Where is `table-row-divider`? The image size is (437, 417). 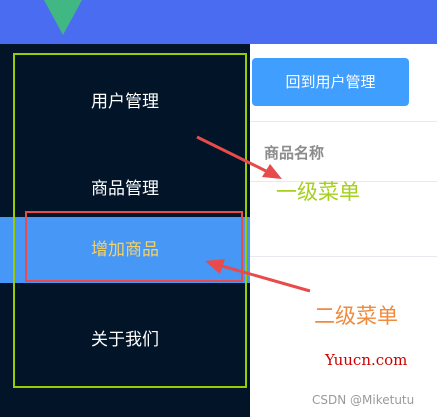
table-row-divider is located at coordinates (343, 256).